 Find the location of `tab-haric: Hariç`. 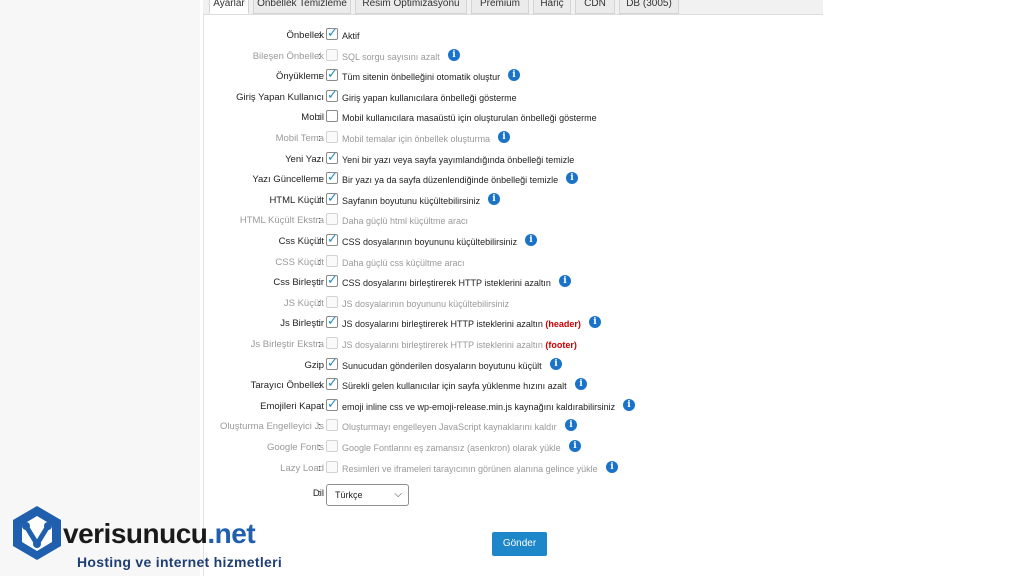

tab-haric: Hariç is located at coordinates (552, 7).